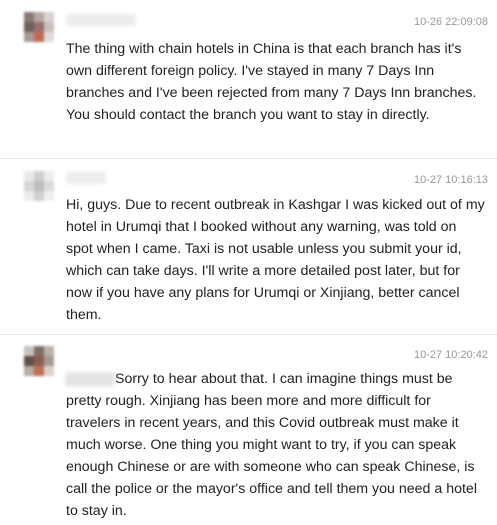  I want to click on comment-timestamp: 10-26 22:09:08, so click(450, 22).